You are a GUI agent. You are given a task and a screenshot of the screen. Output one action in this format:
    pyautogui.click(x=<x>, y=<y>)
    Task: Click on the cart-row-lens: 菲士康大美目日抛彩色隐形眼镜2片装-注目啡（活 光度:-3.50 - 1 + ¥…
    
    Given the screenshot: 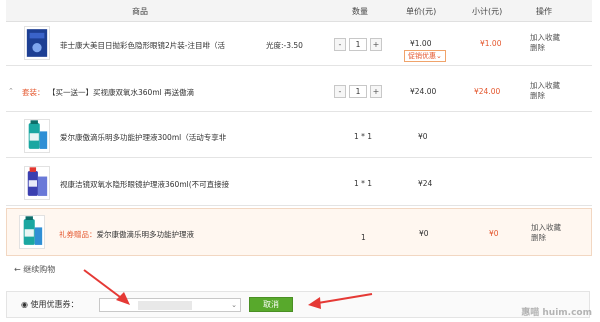 What is the action you would take?
    pyautogui.click(x=299, y=44)
    